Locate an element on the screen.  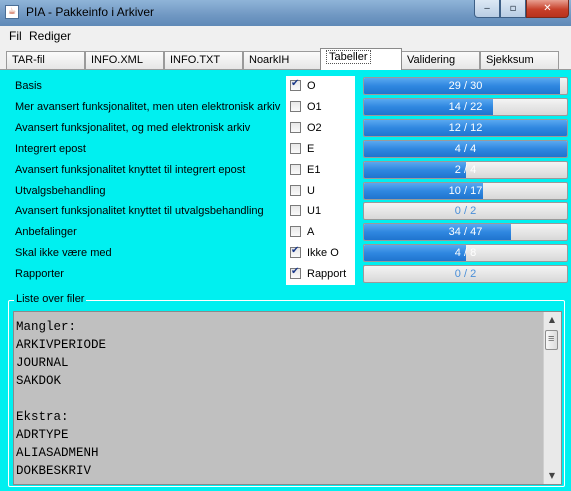
row-progress-bar: 34 / 47 is located at coordinates (465, 232).